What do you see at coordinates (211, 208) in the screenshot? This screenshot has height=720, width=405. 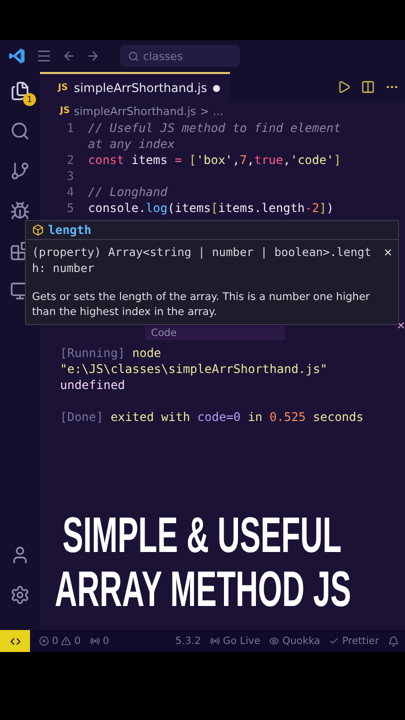 I see `code-line: console.log(items[items.length-2])` at bounding box center [211, 208].